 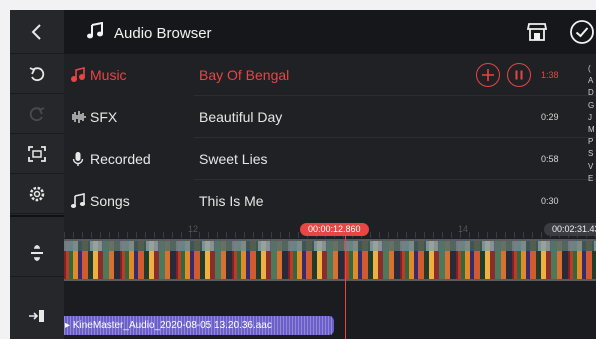 I want to click on track-row: This Is Me 0:30, so click(x=395, y=201).